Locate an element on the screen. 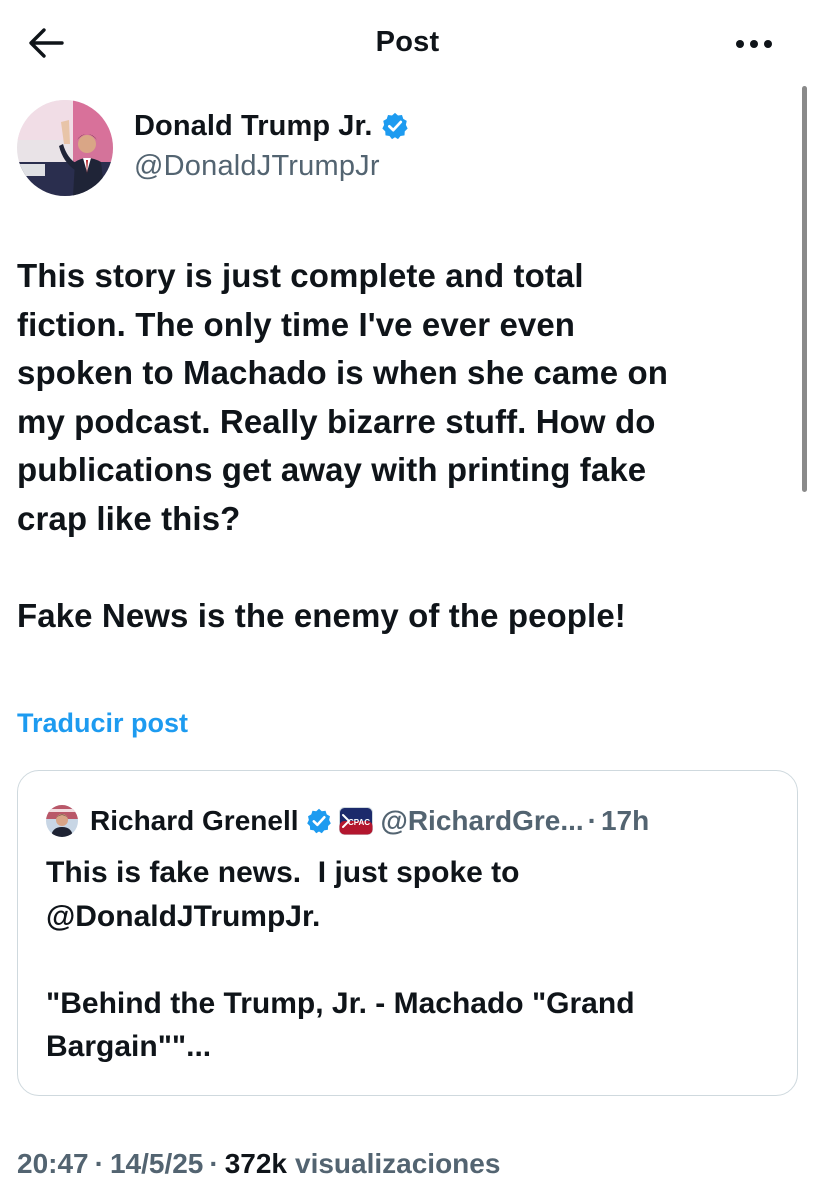 The width and height of the screenshot is (815, 1200). page-title: Post is located at coordinates (407, 42).